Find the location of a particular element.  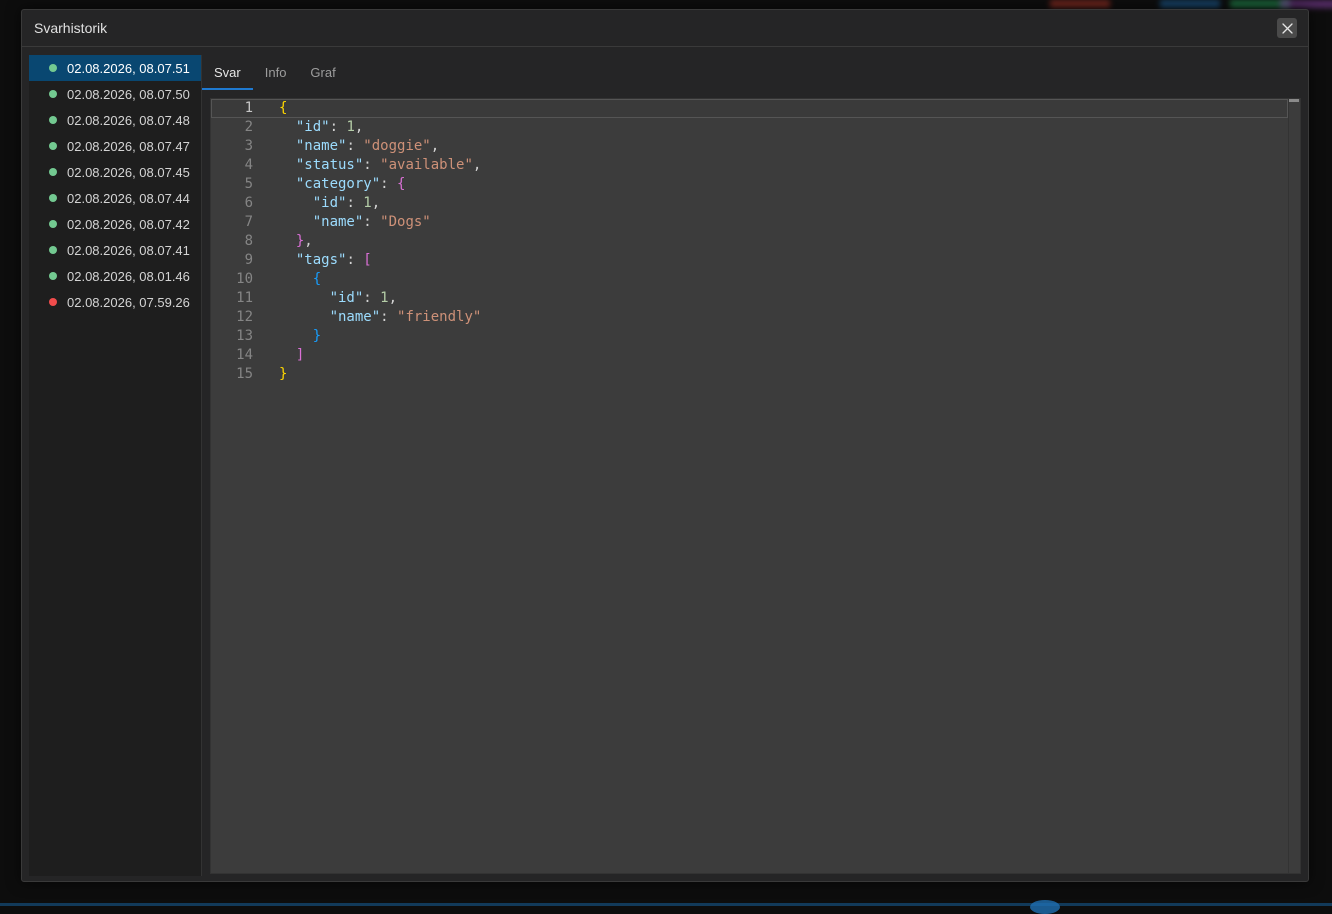

line-number: 15 is located at coordinates (244, 374).